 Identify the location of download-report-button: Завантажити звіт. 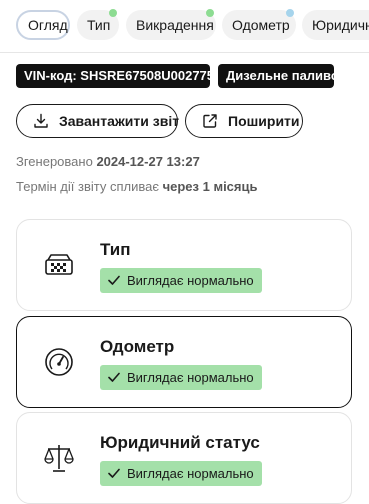
(98, 121).